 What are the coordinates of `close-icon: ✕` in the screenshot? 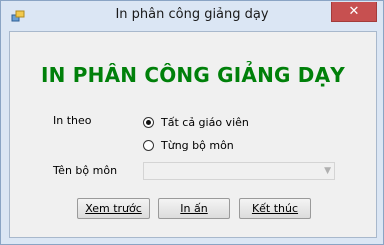 It's located at (354, 11).